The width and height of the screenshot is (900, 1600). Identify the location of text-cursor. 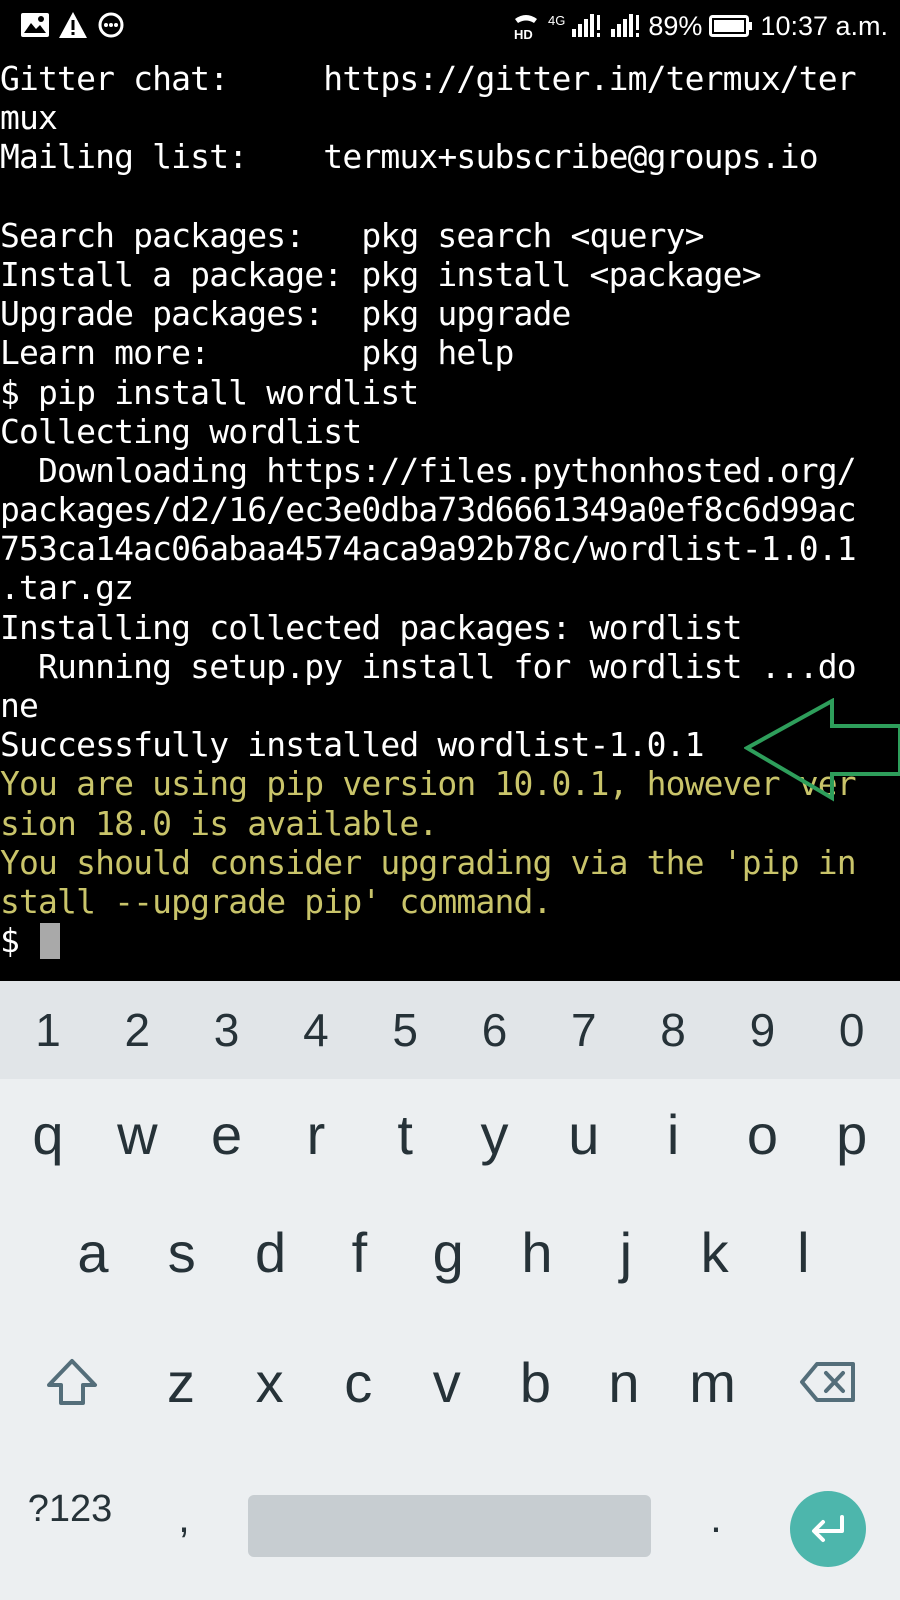
(50, 940).